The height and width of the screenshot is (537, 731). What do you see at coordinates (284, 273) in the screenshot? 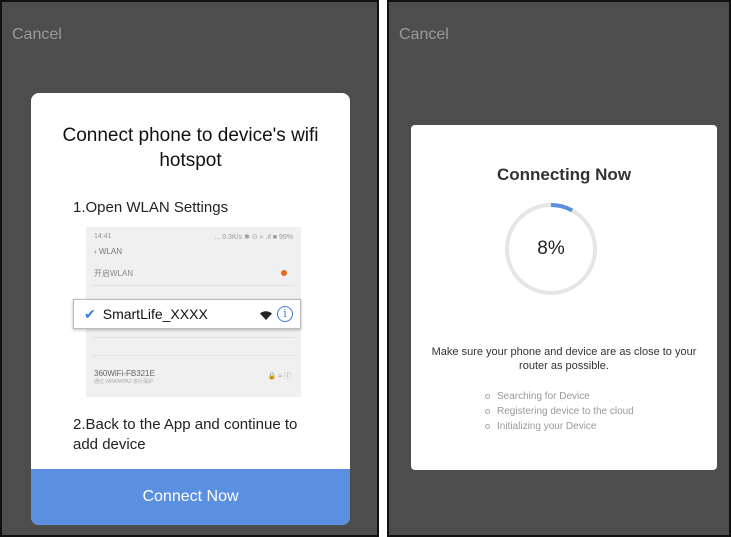
I see `wlan-toggle-icon` at bounding box center [284, 273].